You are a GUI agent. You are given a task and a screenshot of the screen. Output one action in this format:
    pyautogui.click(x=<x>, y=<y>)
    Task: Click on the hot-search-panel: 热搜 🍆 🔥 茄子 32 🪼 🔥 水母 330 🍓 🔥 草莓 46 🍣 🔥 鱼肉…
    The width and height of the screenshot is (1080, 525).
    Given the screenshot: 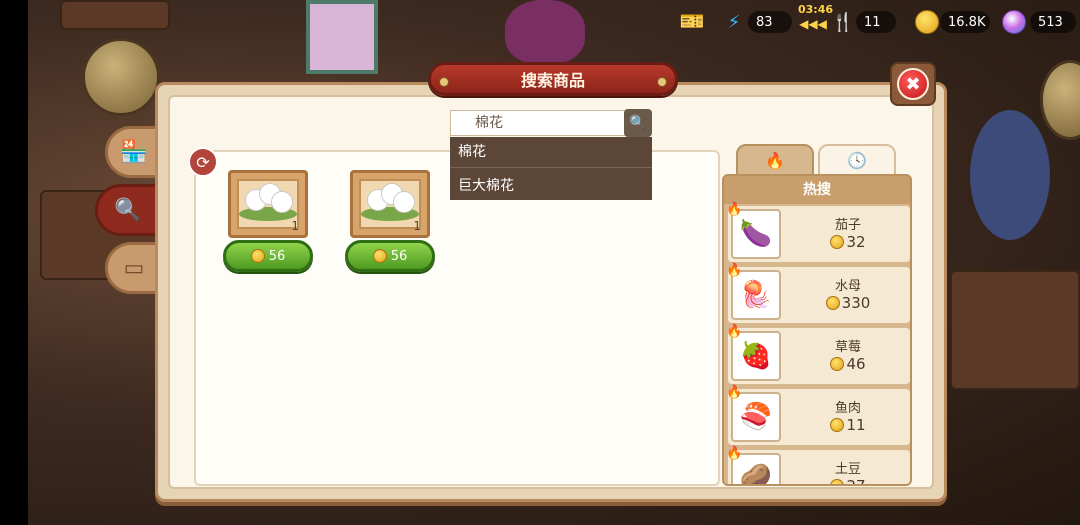 What is the action you would take?
    pyautogui.click(x=817, y=330)
    